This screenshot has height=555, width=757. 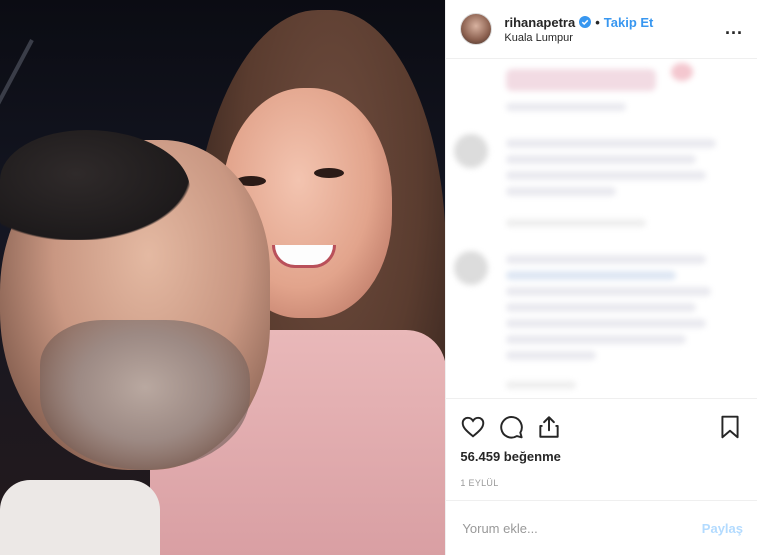 What do you see at coordinates (329, 173) in the screenshot?
I see `photo-eye-right` at bounding box center [329, 173].